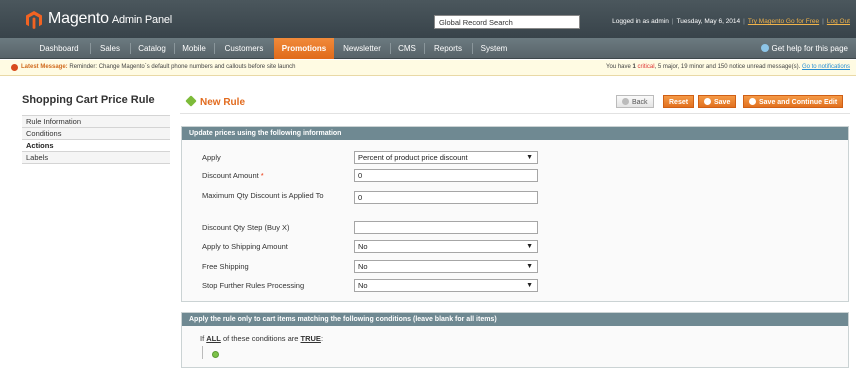 Image resolution: width=856 pixels, height=383 pixels. What do you see at coordinates (804, 48) in the screenshot?
I see `help-link: Get help for this page` at bounding box center [804, 48].